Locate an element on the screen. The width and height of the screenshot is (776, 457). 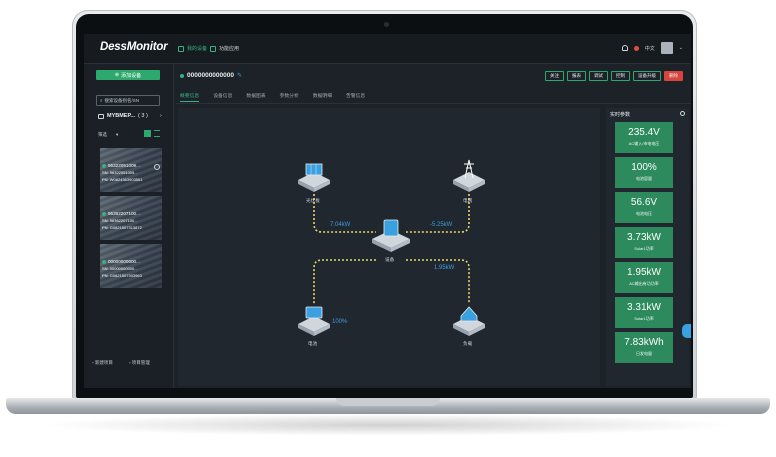
nav-my-devices: 我的设备 is located at coordinates (192, 48).